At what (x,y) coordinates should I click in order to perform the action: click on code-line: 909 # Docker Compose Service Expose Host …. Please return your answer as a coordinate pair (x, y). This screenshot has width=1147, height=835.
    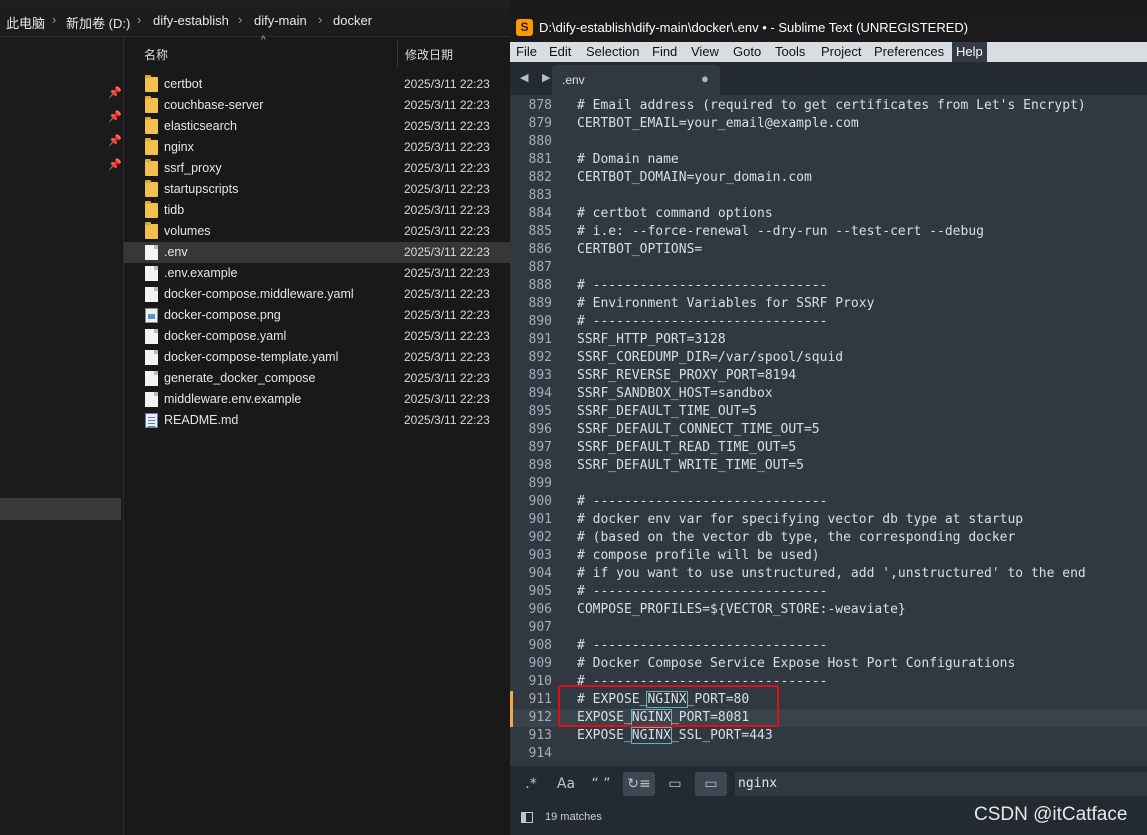
    Looking at the image, I should click on (828, 664).